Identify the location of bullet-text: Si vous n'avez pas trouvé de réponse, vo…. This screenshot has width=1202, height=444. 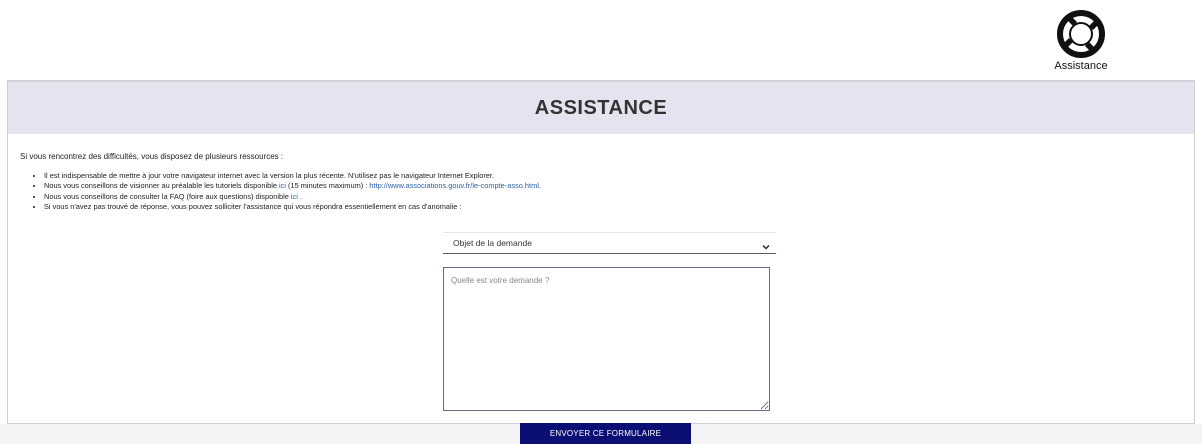
(253, 206).